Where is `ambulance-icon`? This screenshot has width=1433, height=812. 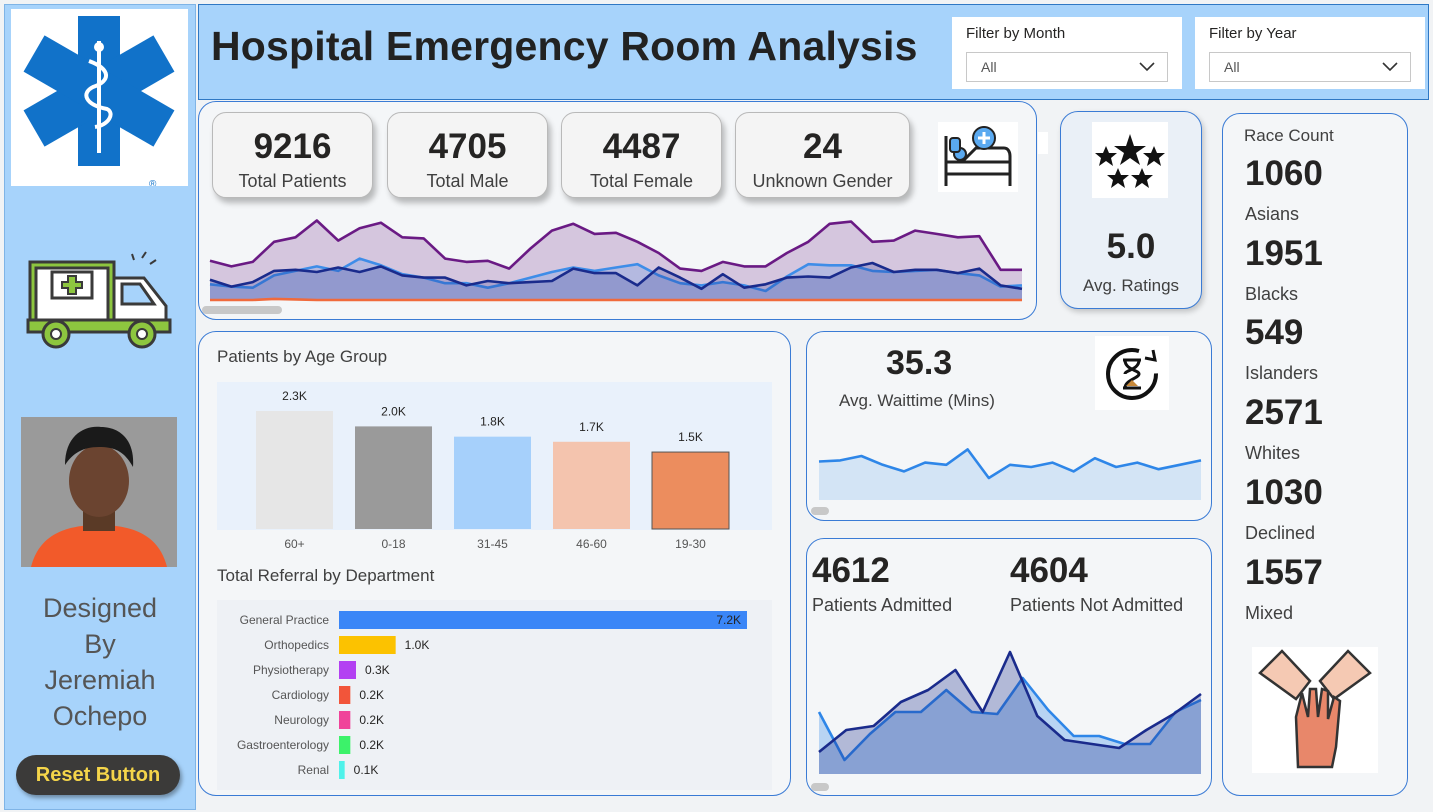
ambulance-icon is located at coordinates (99, 300).